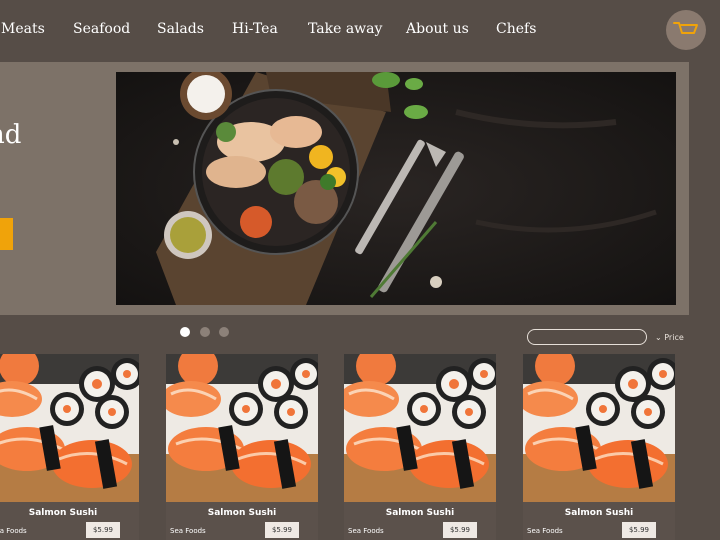 The height and width of the screenshot is (540, 720). What do you see at coordinates (11, 135) in the screenshot?
I see `hero-title: nd` at bounding box center [11, 135].